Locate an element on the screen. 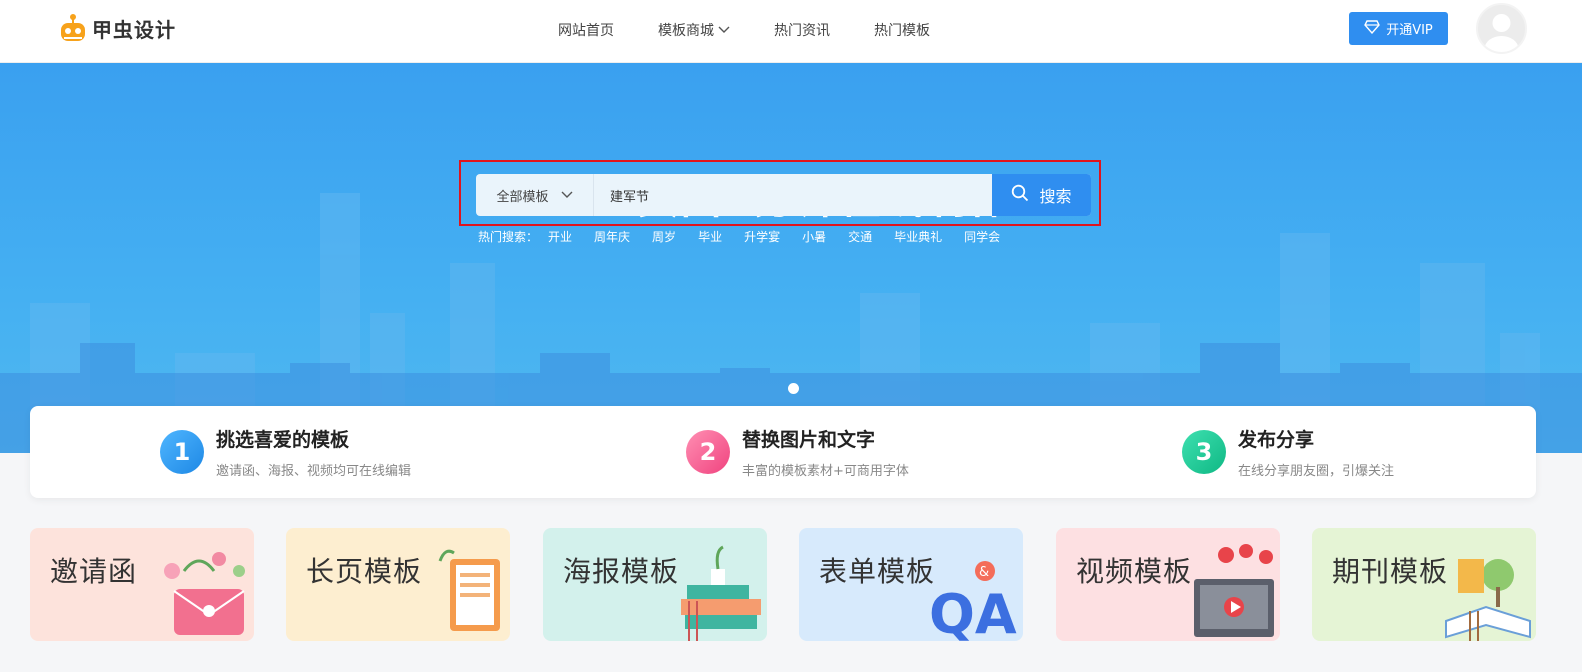  search-input is located at coordinates (792, 195).